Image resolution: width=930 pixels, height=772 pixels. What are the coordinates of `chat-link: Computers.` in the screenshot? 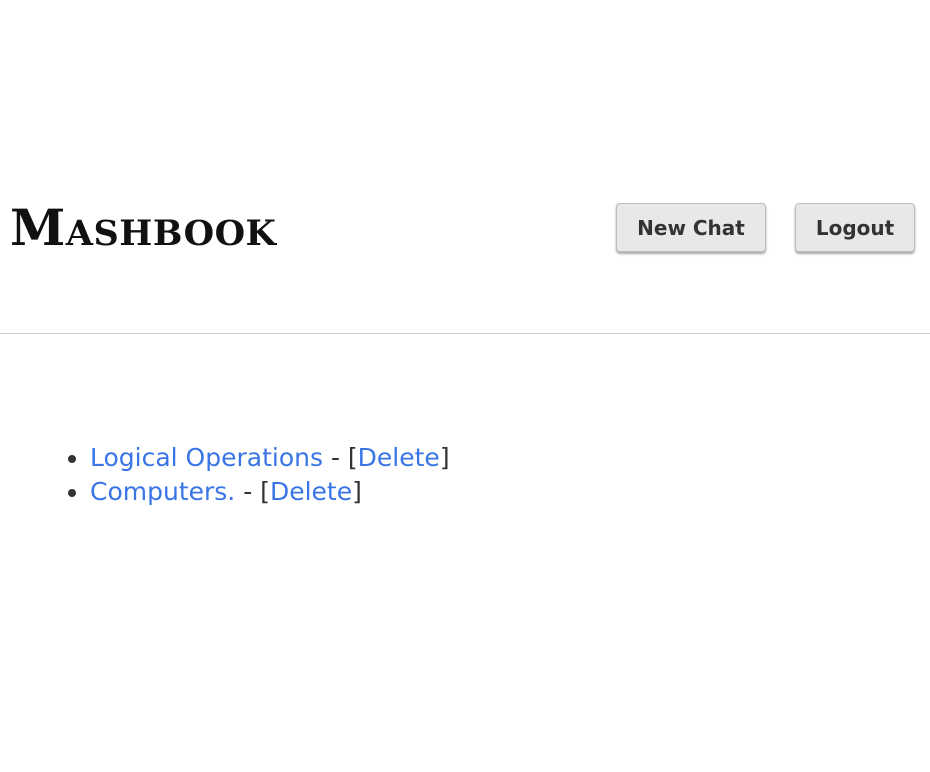 It's located at (162, 491).